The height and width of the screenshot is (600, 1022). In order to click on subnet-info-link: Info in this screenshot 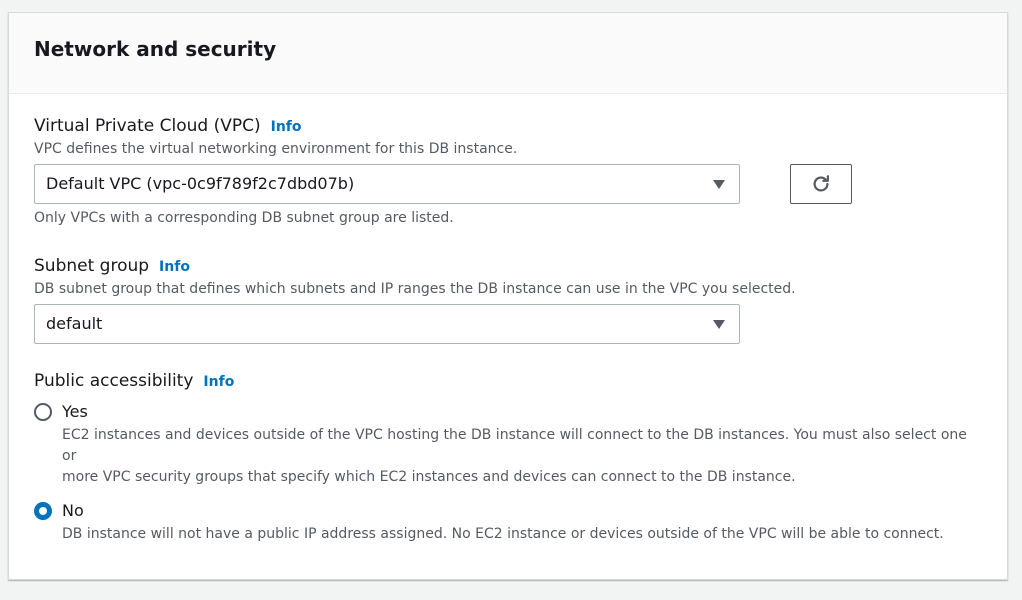, I will do `click(174, 267)`.